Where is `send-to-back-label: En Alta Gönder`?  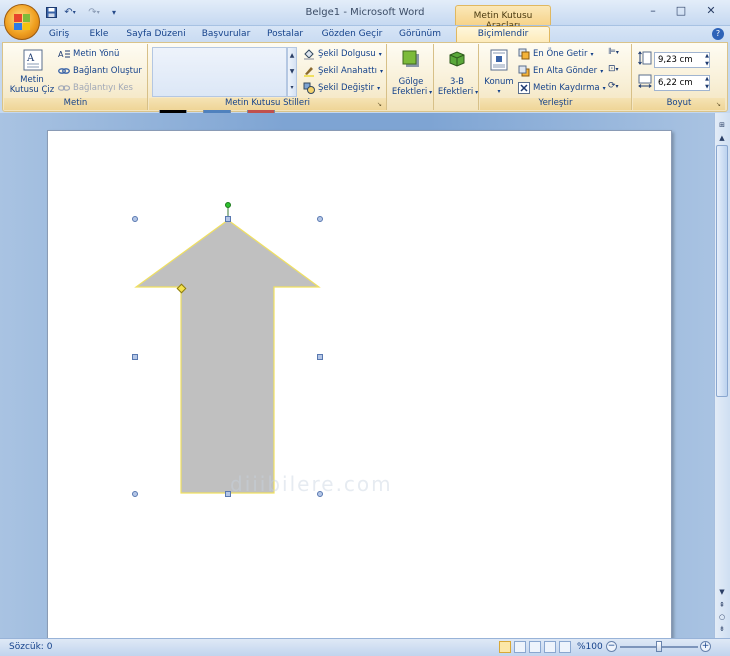
send-to-back-label: En Alta Gönder is located at coordinates (565, 71).